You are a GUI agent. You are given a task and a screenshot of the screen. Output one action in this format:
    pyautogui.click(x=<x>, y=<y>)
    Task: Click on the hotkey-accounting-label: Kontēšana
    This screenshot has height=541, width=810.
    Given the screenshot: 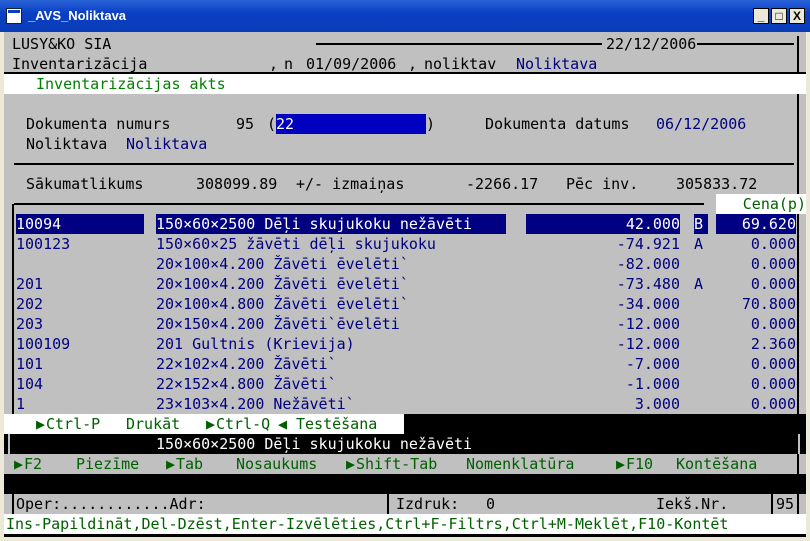 What is the action you would take?
    pyautogui.click(x=716, y=464)
    